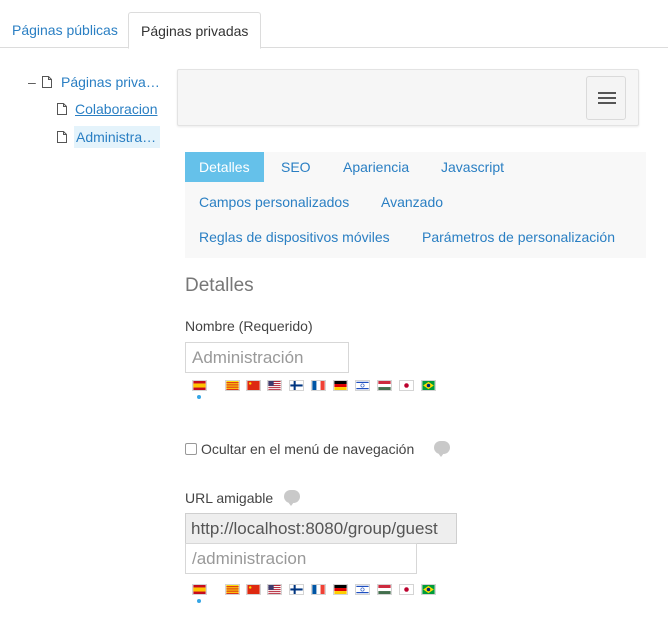 The image size is (668, 633). What do you see at coordinates (412, 202) in the screenshot?
I see `tab-avanzado: Avanzado` at bounding box center [412, 202].